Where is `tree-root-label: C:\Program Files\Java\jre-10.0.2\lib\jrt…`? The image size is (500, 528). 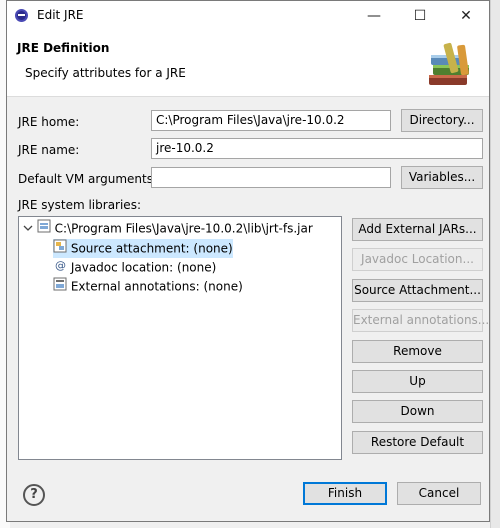 tree-root-label: C:\Program Files\Java\jre-10.0.2\lib\jrt… is located at coordinates (183, 228).